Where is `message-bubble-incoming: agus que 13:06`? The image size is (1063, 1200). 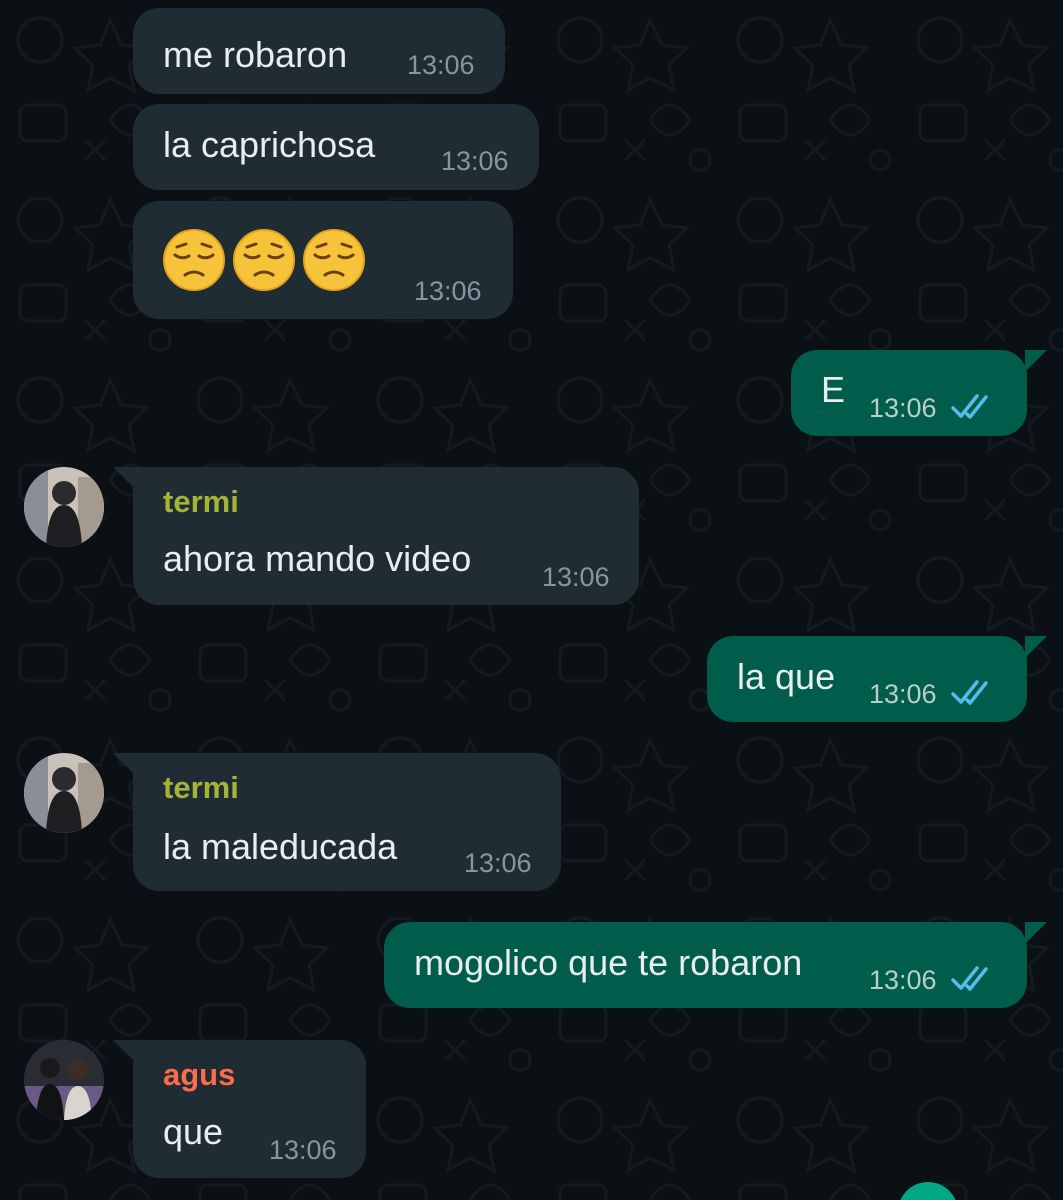
message-bubble-incoming: agus que 13:06 is located at coordinates (239, 1109).